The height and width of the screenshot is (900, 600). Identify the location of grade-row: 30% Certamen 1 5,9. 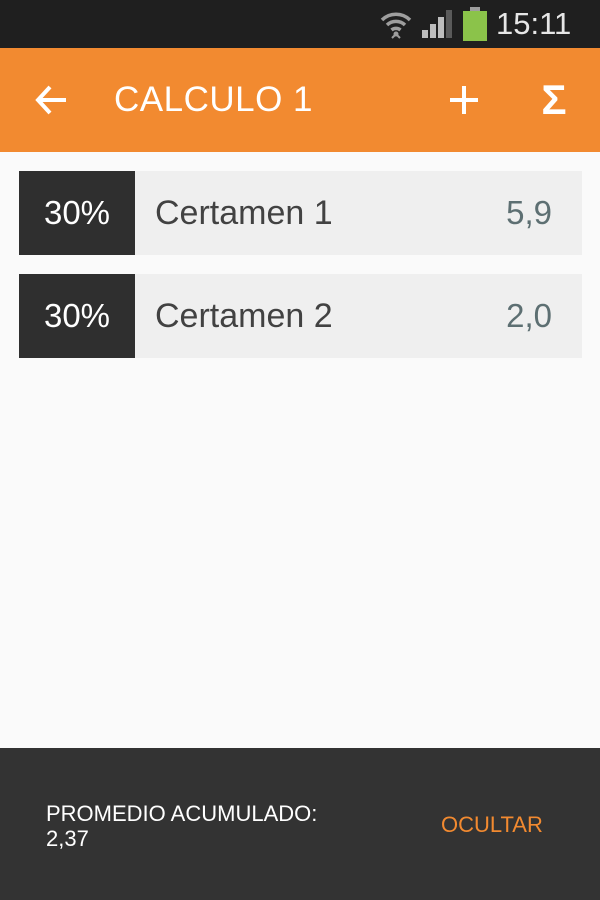
(300, 213).